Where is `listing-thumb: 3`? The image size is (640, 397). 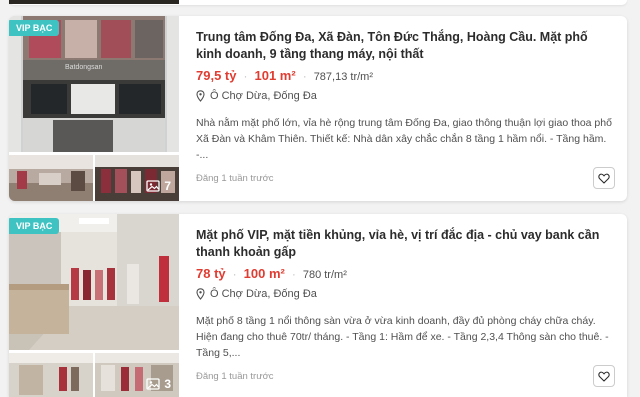
listing-thumb: 3 is located at coordinates (137, 375).